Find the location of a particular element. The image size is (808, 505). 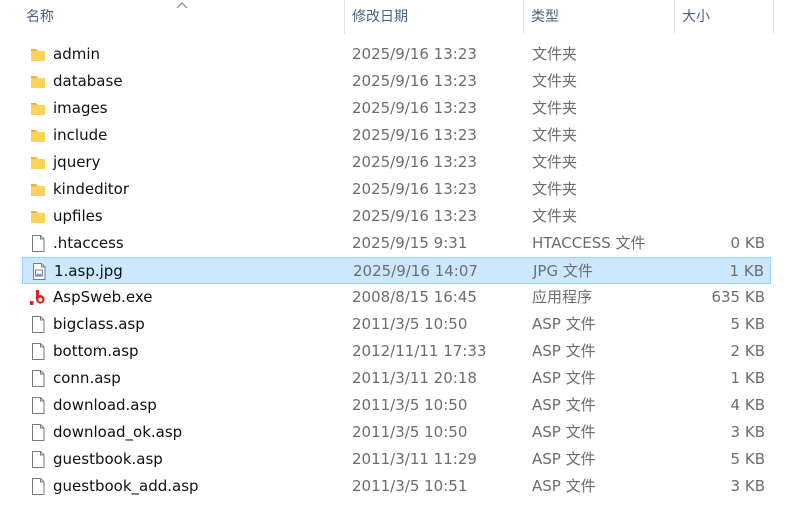

file-row: AspSweb.exe 2008/8/15 16:45 应用程序 635 KB is located at coordinates (396, 297).